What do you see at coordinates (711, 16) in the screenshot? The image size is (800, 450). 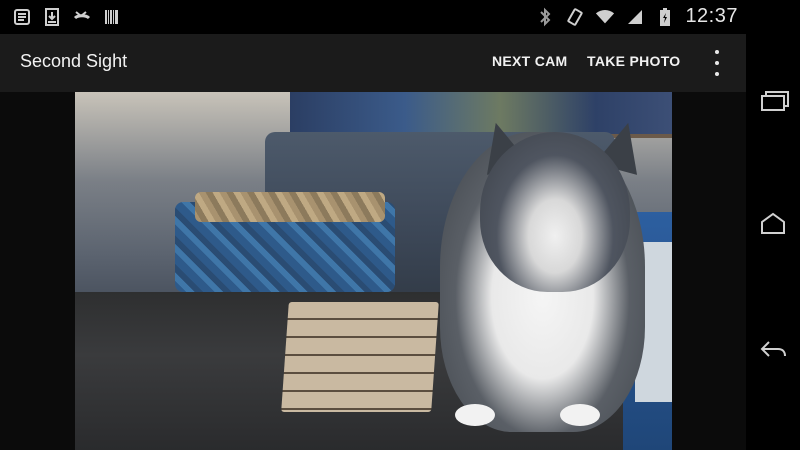 I see `status-bar-time: 12:37` at bounding box center [711, 16].